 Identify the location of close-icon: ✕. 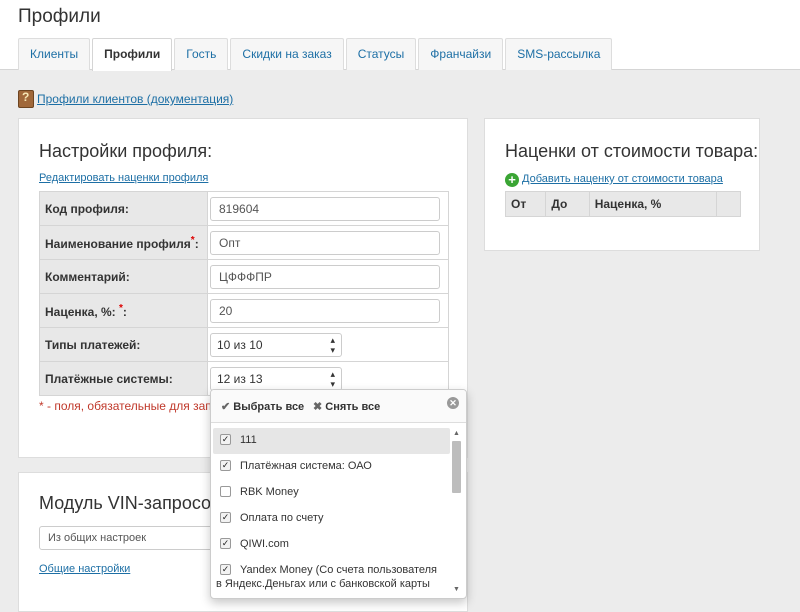
(453, 403).